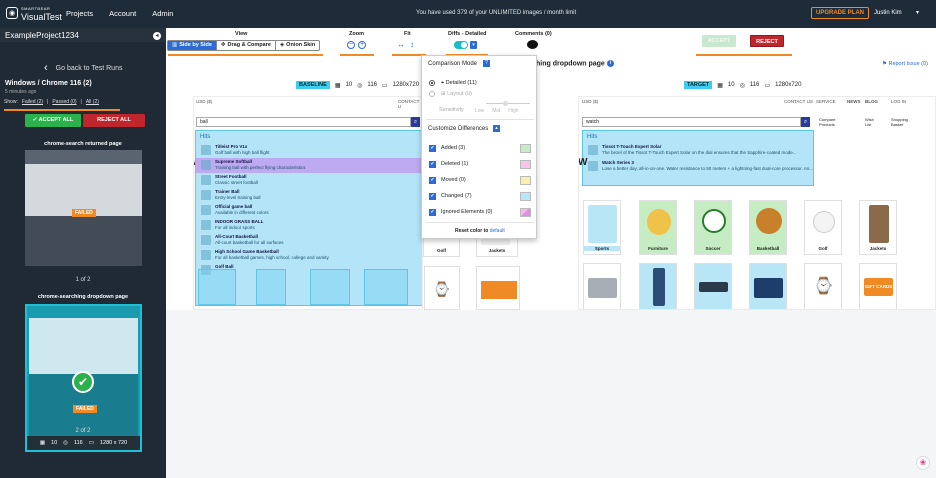 The width and height of the screenshot is (936, 478). What do you see at coordinates (42, 35) in the screenshot?
I see `project-name: ExampleProject1234` at bounding box center [42, 35].